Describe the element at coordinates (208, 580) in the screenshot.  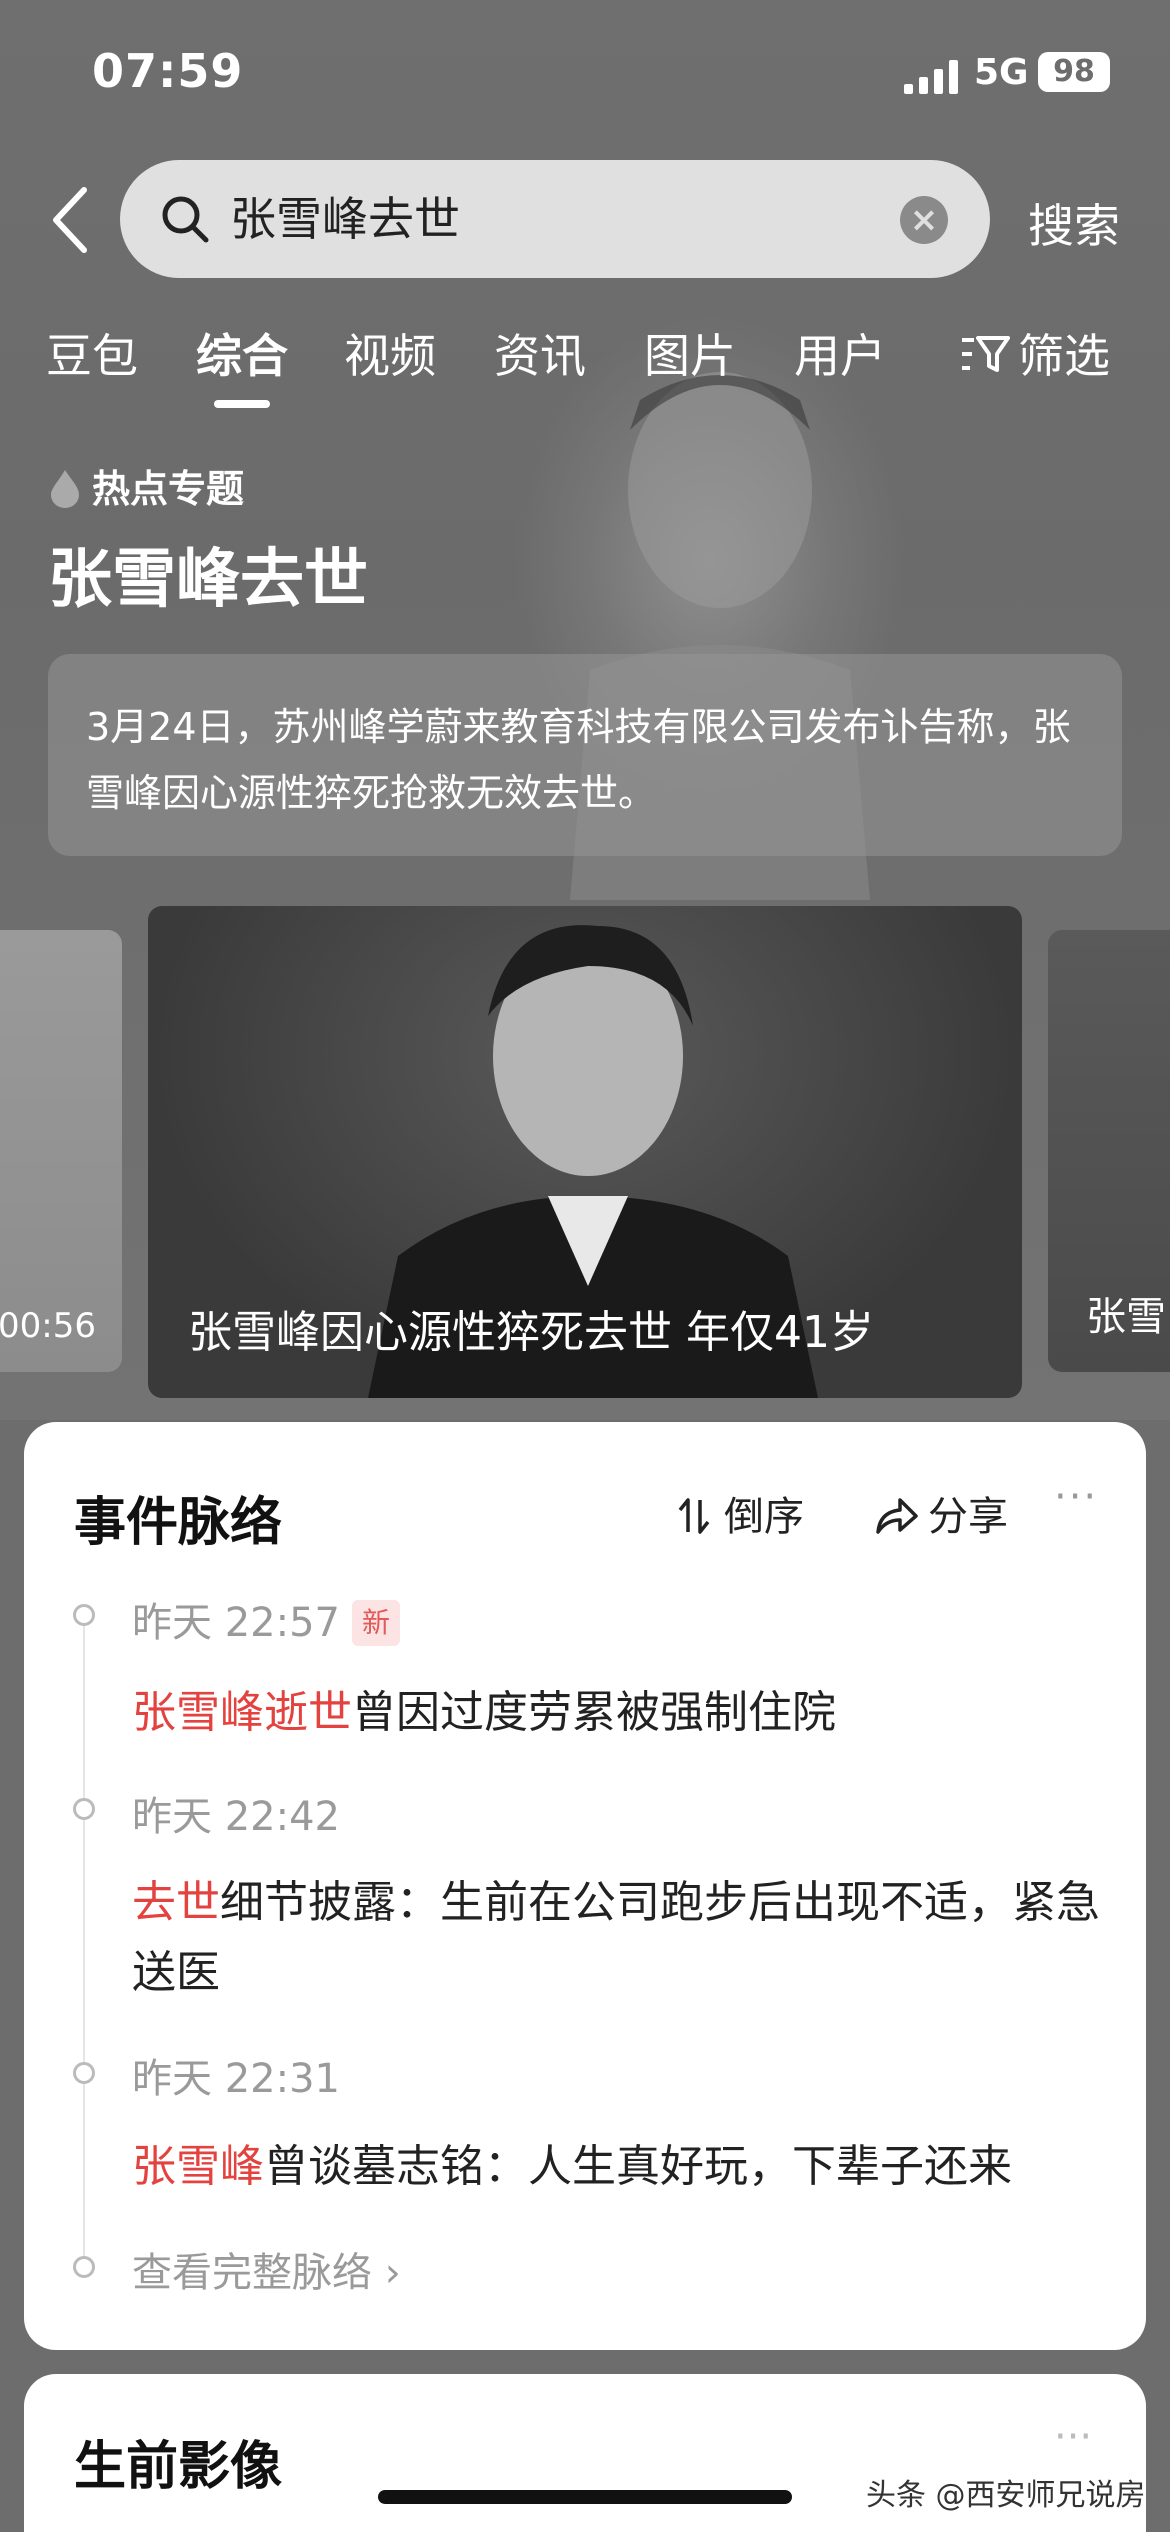
I see `hot-topic-title: 张雪峰去世` at that location.